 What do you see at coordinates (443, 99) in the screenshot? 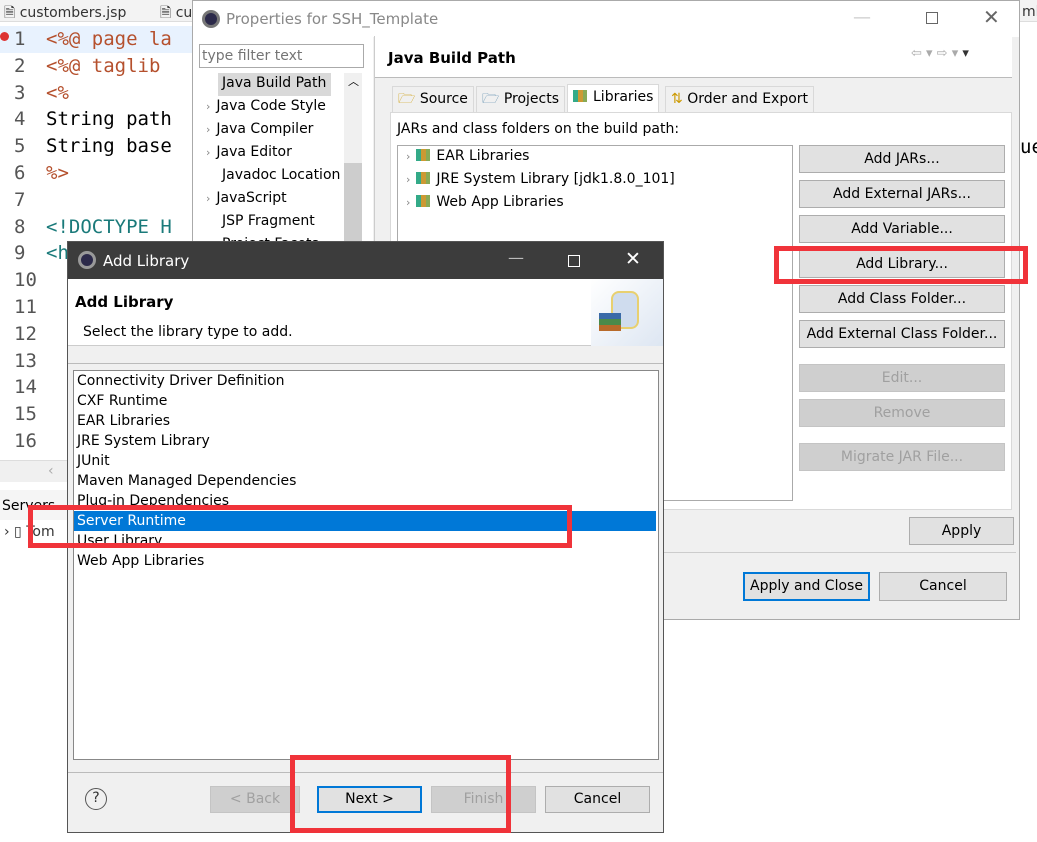
I see `tab-label: Source` at bounding box center [443, 99].